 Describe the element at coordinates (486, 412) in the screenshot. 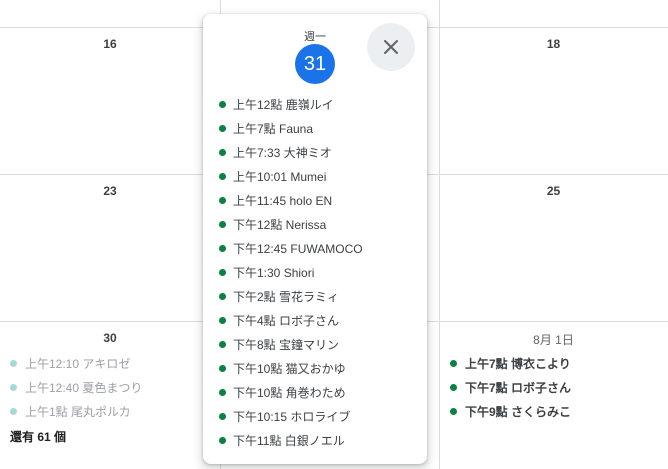

I see `event-time: 下午9點` at that location.